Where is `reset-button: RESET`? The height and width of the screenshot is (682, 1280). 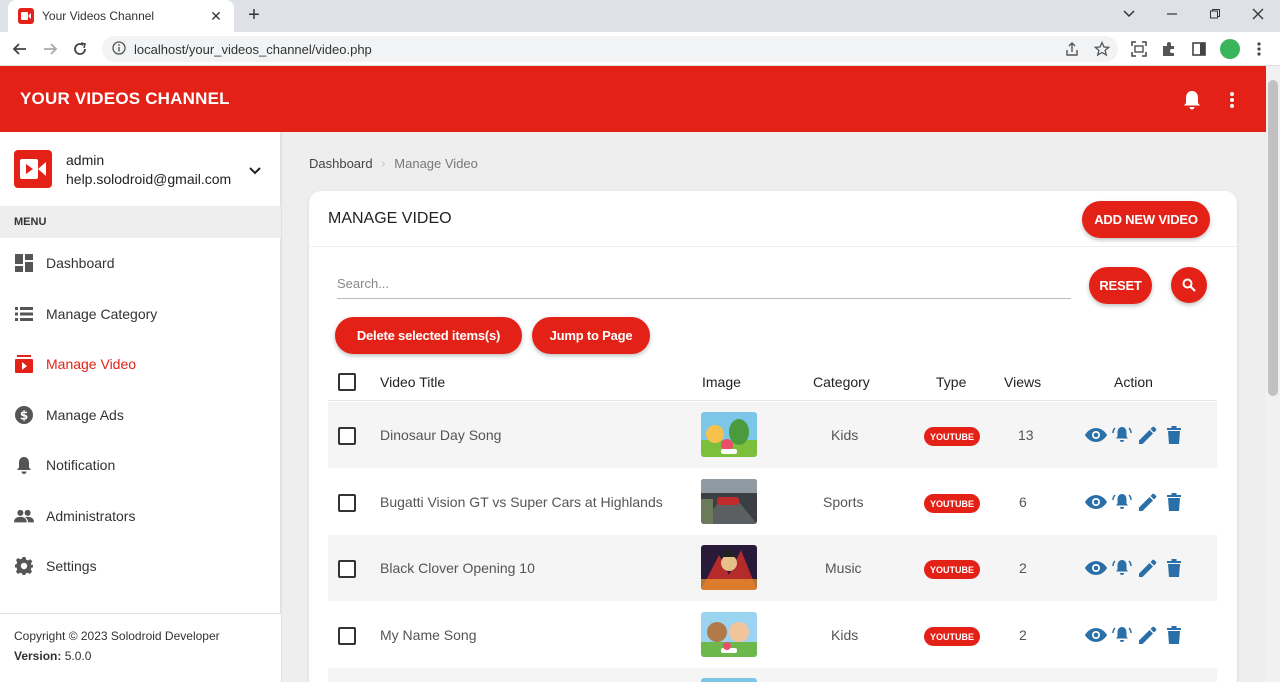
reset-button: RESET is located at coordinates (1120, 285).